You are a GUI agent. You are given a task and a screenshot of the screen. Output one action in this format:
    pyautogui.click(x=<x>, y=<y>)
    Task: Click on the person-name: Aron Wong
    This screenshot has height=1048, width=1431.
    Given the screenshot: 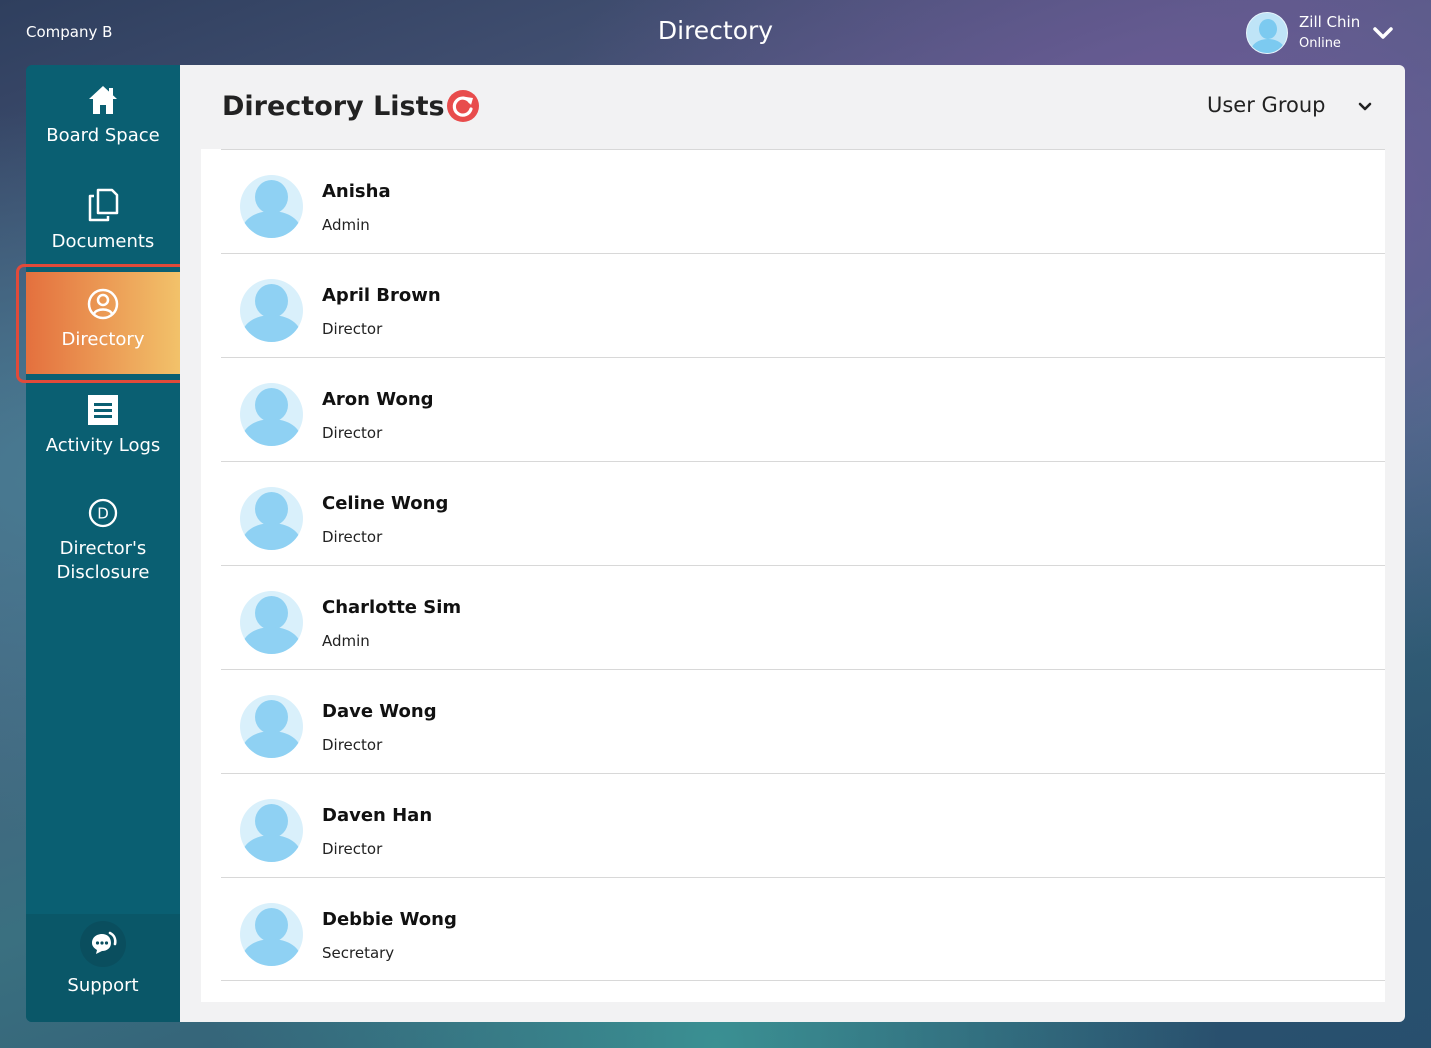 What is the action you would take?
    pyautogui.click(x=378, y=399)
    